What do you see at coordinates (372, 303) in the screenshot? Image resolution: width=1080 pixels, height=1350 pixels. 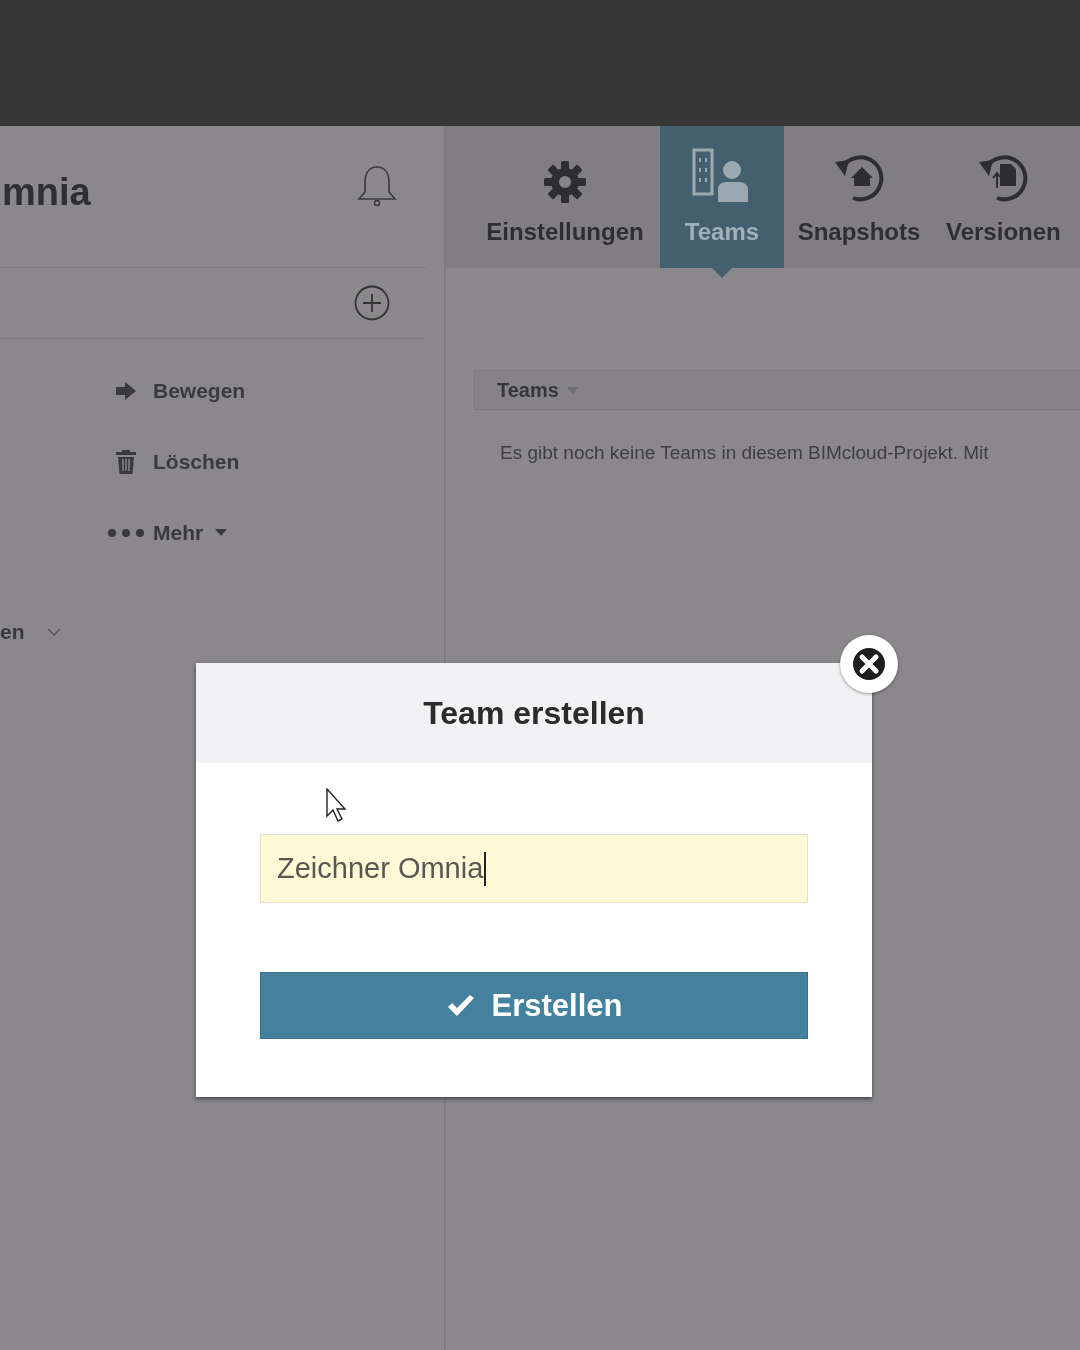 I see `add-icon` at bounding box center [372, 303].